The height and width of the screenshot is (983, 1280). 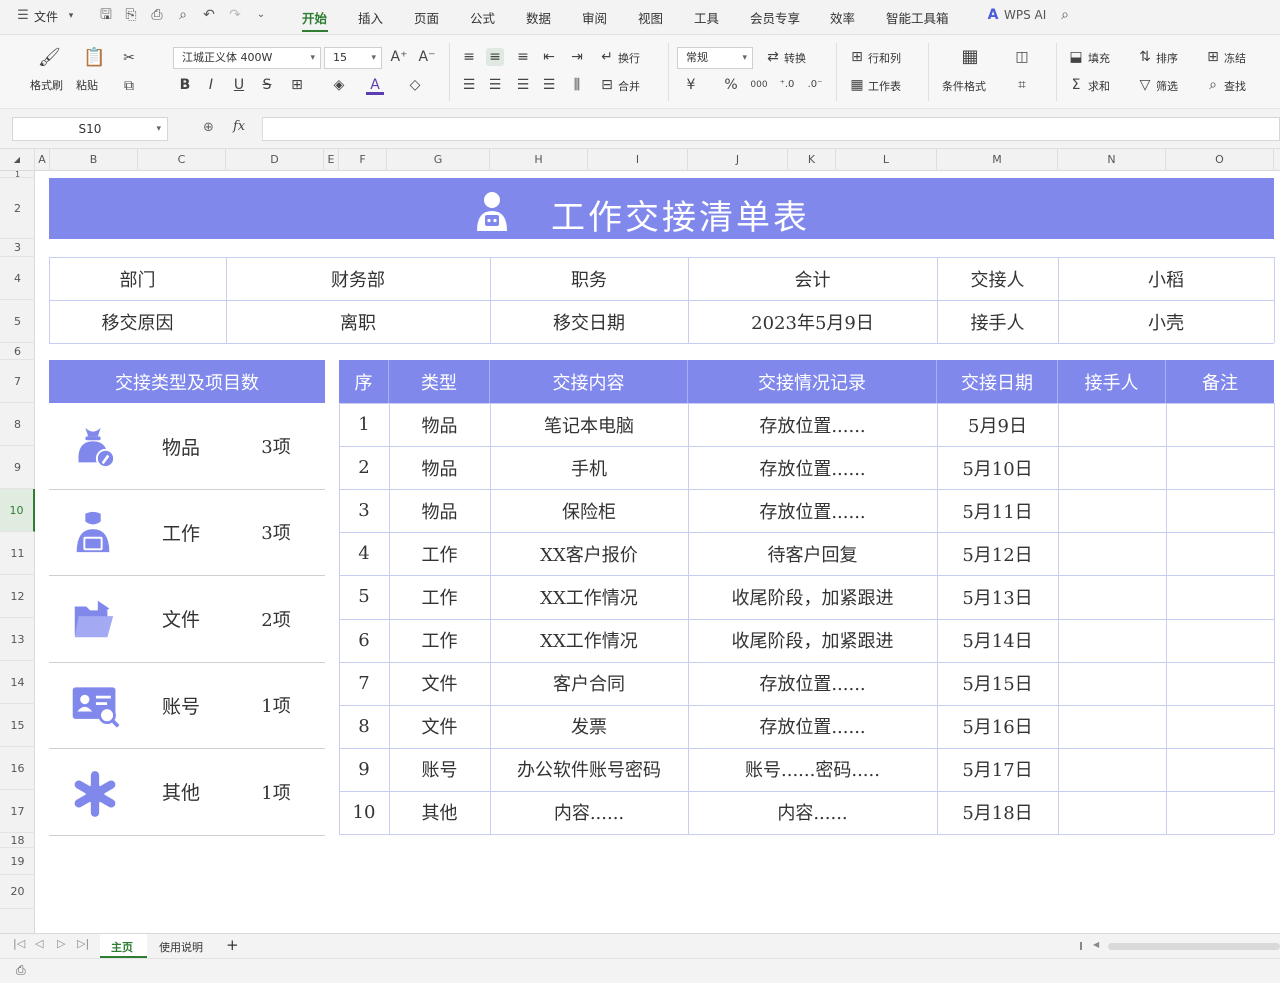 I want to click on export-pdf-icon: ⎘, so click(x=131, y=15).